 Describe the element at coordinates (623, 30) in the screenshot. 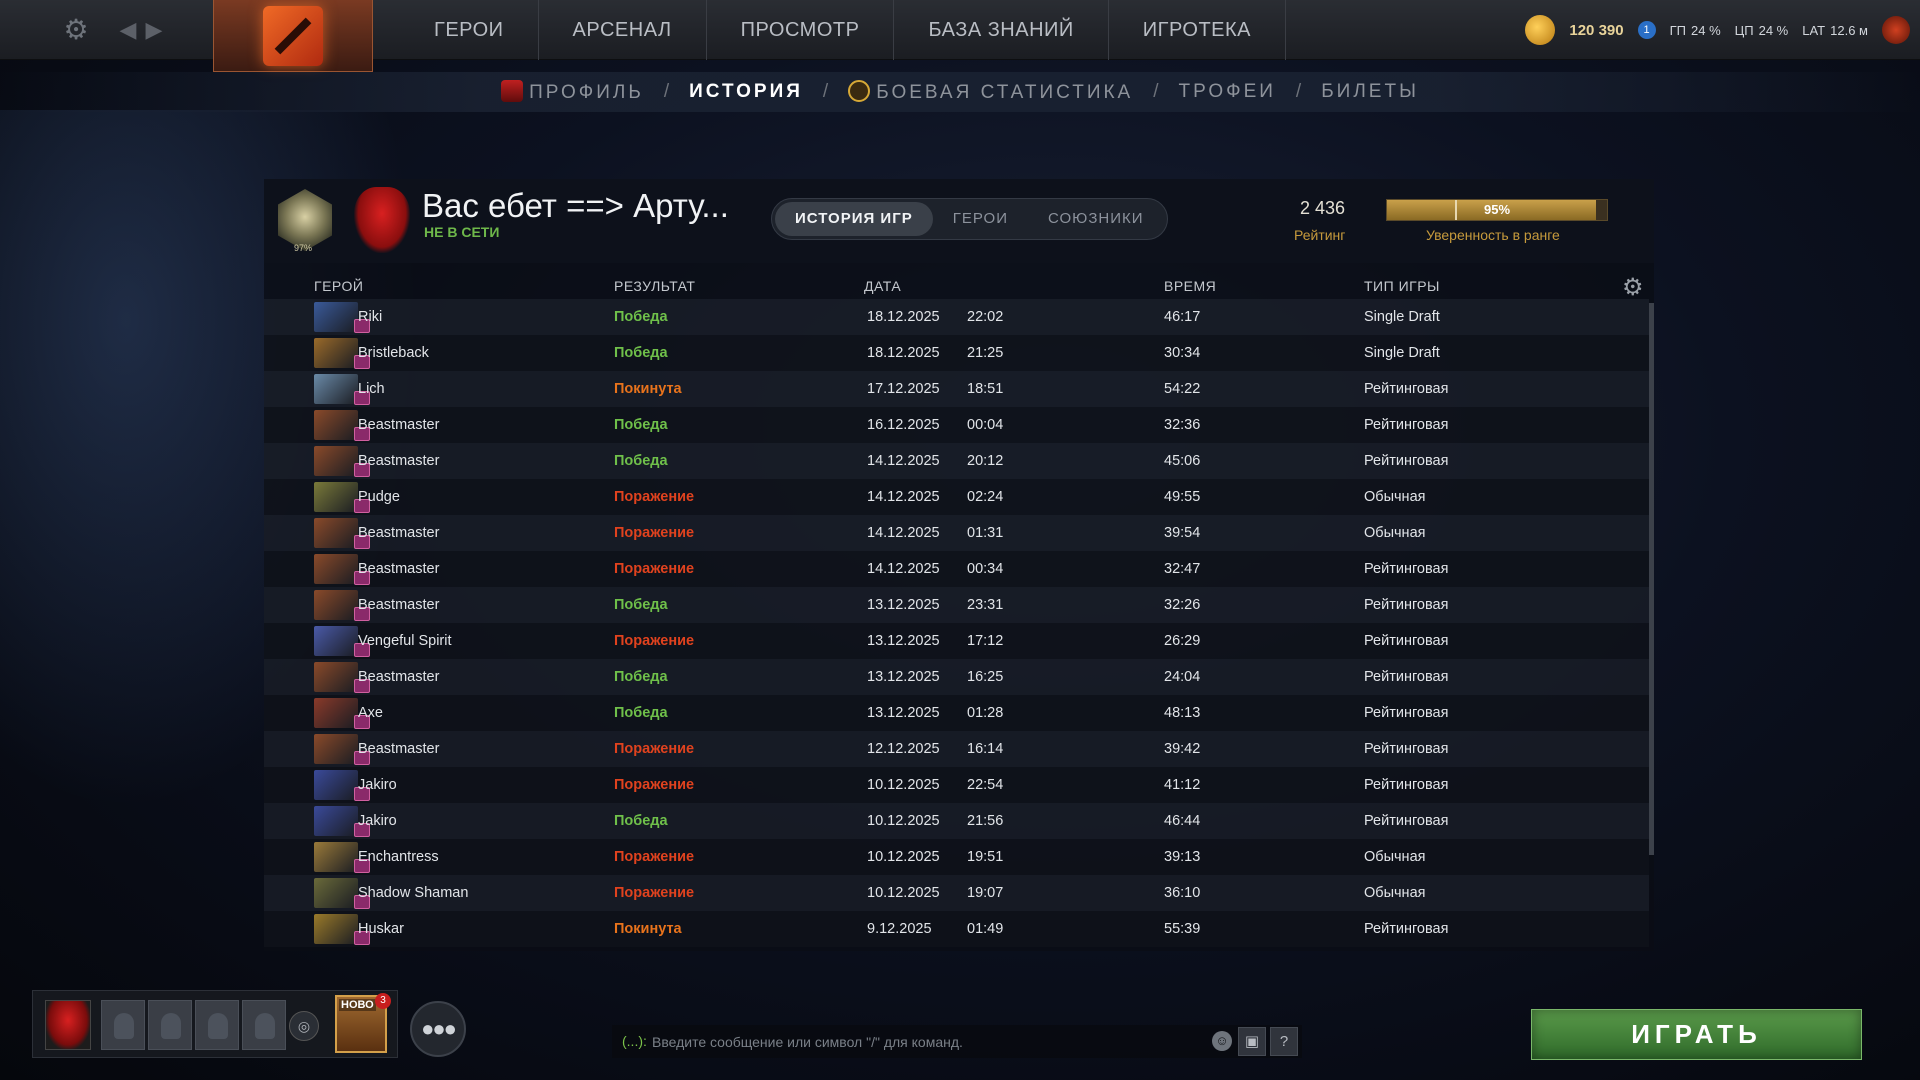

I see `nav-arsenal: АРСЕНАЛ` at that location.